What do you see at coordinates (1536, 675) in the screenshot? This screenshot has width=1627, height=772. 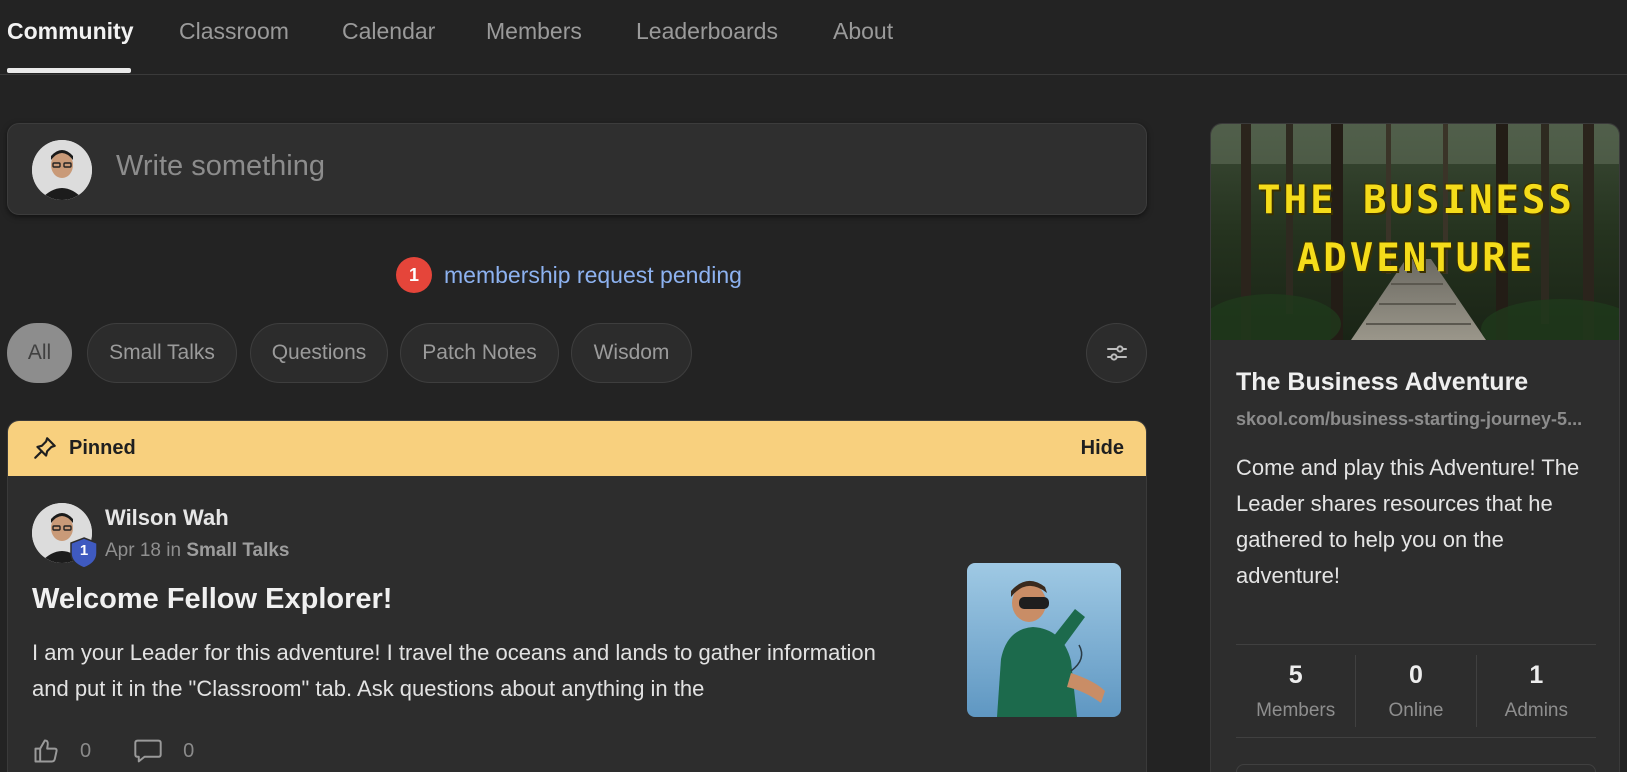 I see `stat-admins-value: 1` at bounding box center [1536, 675].